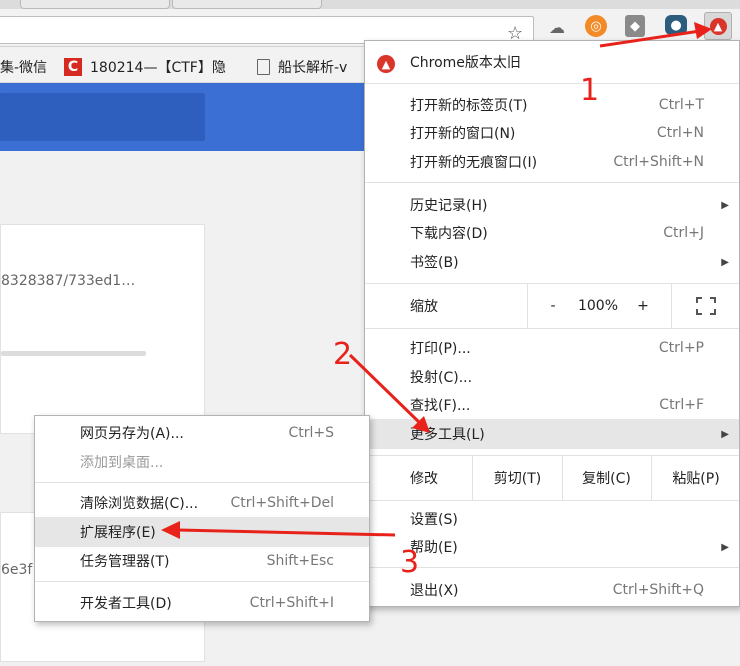 Image resolution: width=740 pixels, height=666 pixels. I want to click on submenu-item-save-page: 网页另存为(A)... Ctrl+S, so click(202, 433).